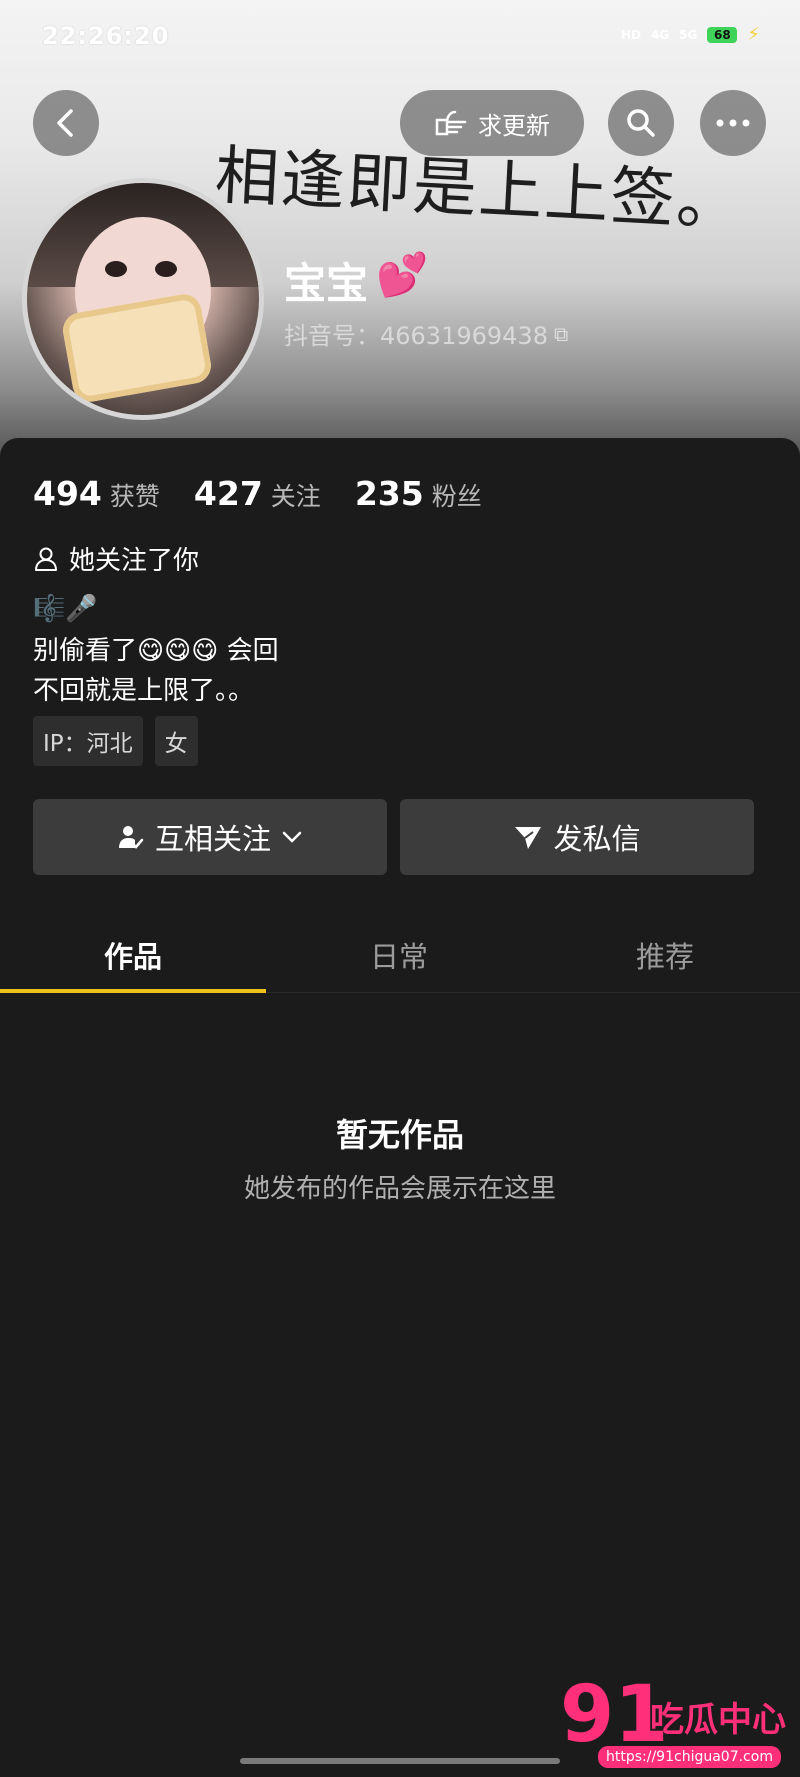 Image resolution: width=800 pixels, height=1777 pixels. I want to click on person-check-icon, so click(131, 837).